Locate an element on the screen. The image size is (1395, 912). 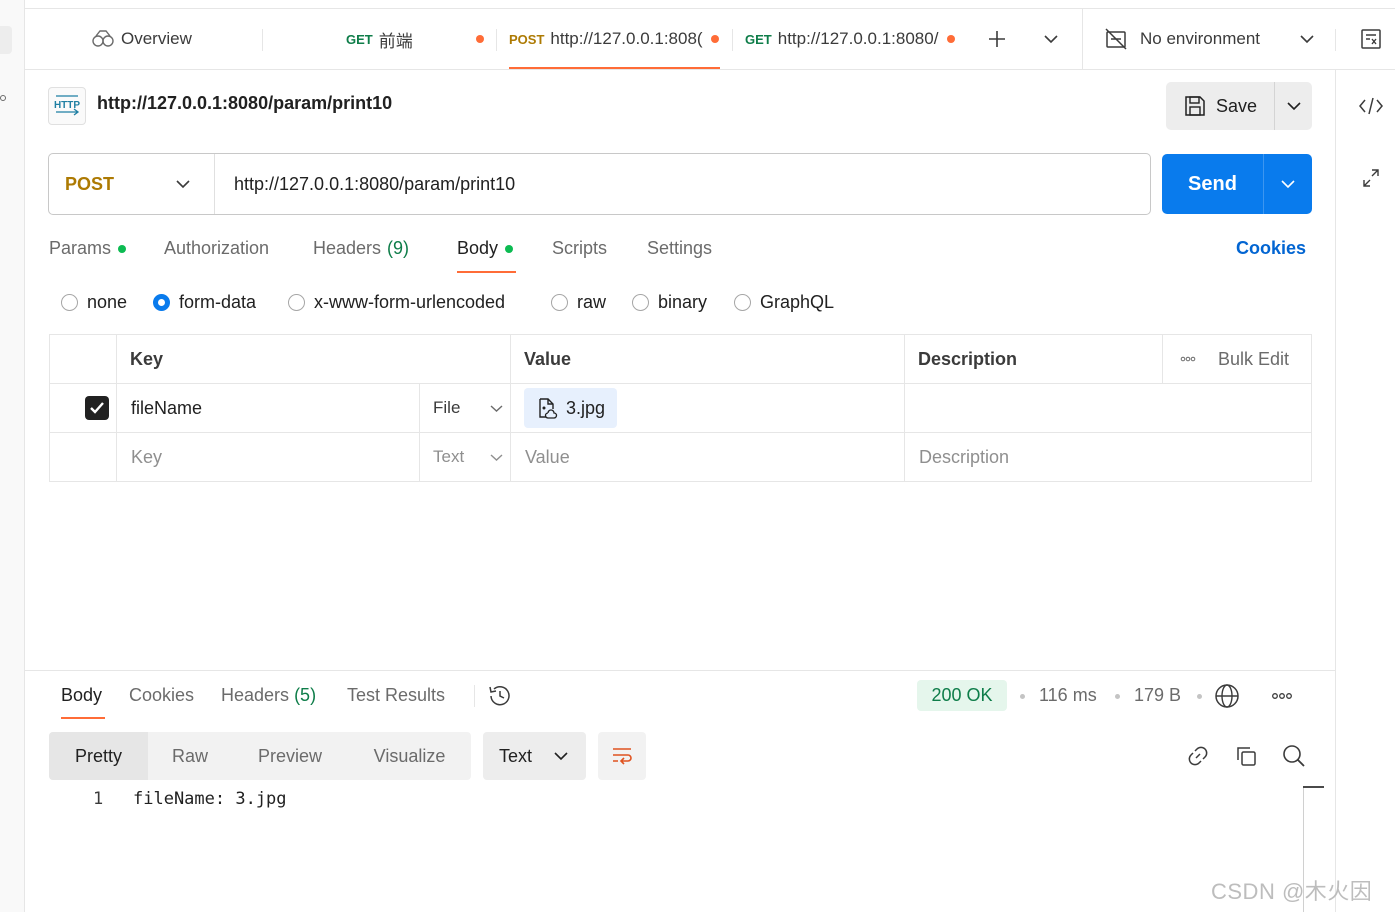
response-tab-cookies: Cookies is located at coordinates (161, 695).